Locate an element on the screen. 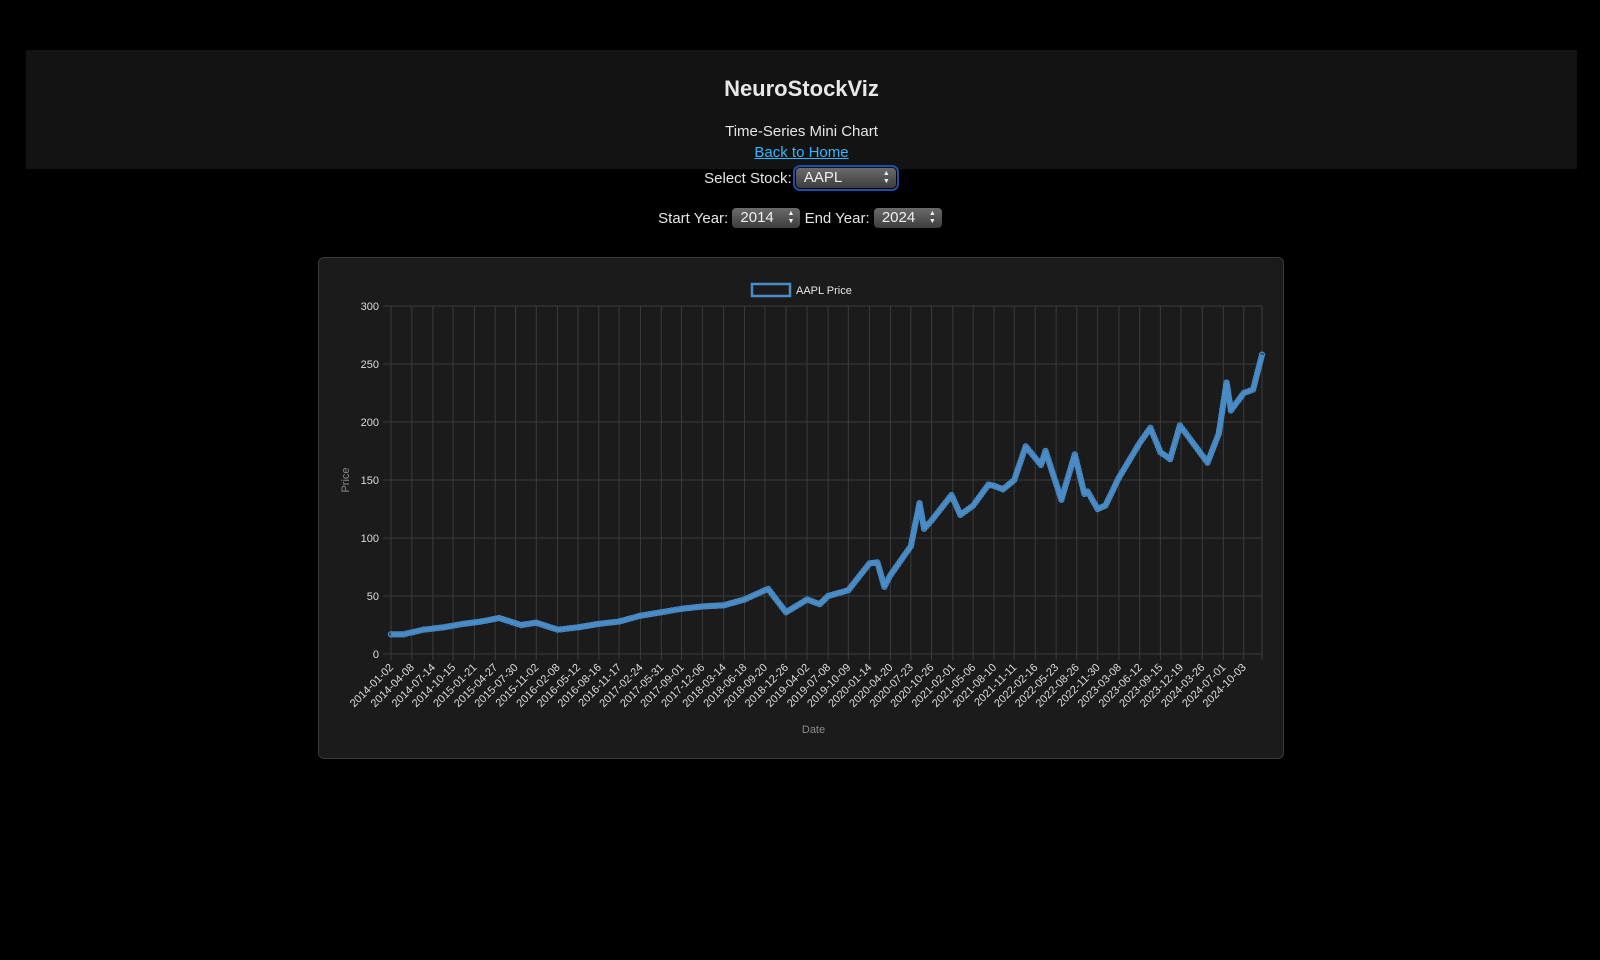 The width and height of the screenshot is (1600, 960). start-year-value: 2014 is located at coordinates (757, 217).